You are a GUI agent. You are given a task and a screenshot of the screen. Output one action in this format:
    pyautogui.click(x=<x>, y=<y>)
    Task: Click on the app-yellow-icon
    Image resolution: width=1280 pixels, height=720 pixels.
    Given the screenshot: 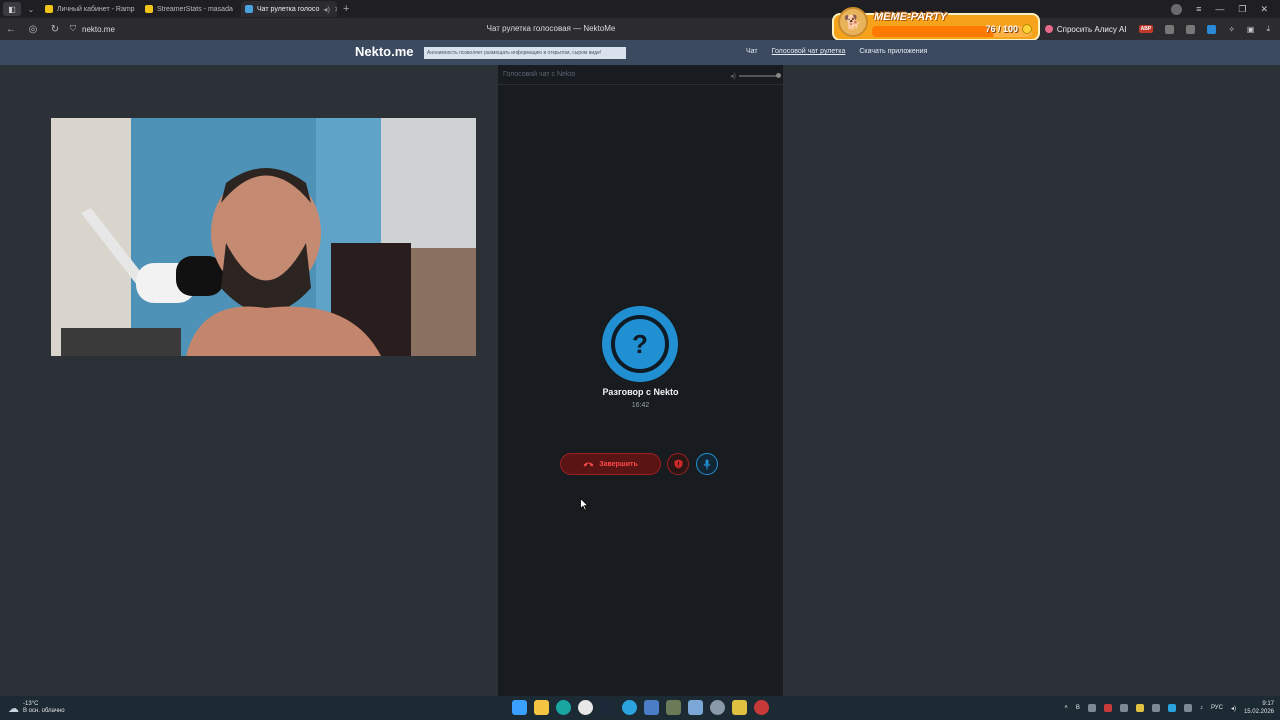 What is the action you would take?
    pyautogui.click(x=739, y=707)
    